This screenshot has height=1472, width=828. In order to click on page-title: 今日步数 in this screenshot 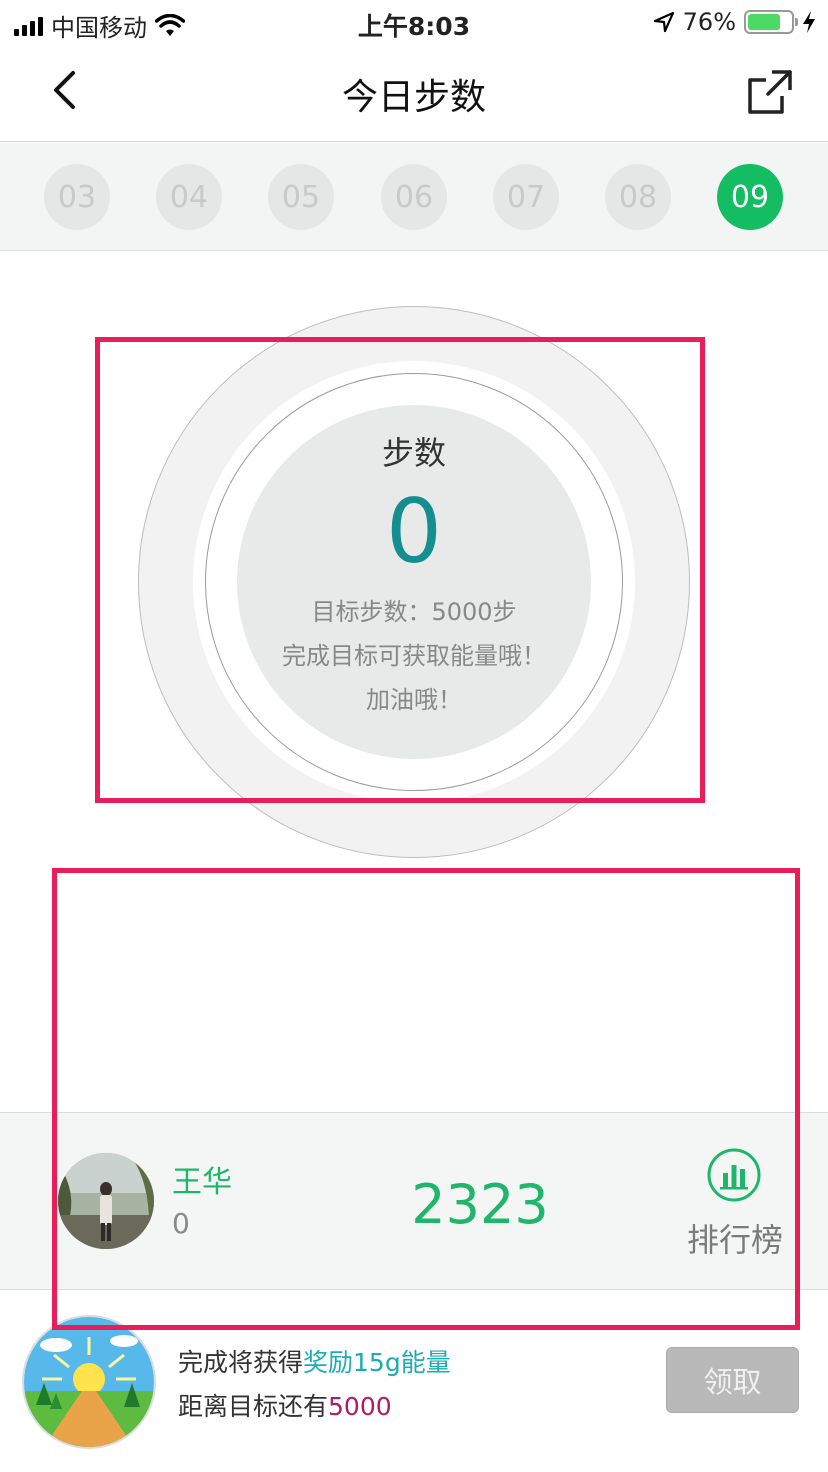, I will do `click(413, 97)`.